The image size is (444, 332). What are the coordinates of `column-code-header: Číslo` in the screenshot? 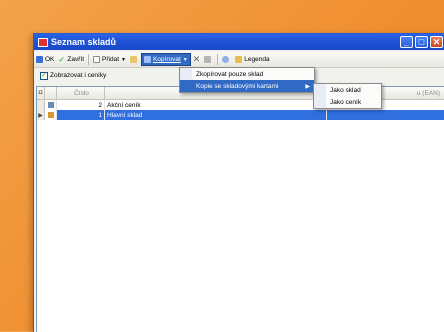 It's located at (81, 93).